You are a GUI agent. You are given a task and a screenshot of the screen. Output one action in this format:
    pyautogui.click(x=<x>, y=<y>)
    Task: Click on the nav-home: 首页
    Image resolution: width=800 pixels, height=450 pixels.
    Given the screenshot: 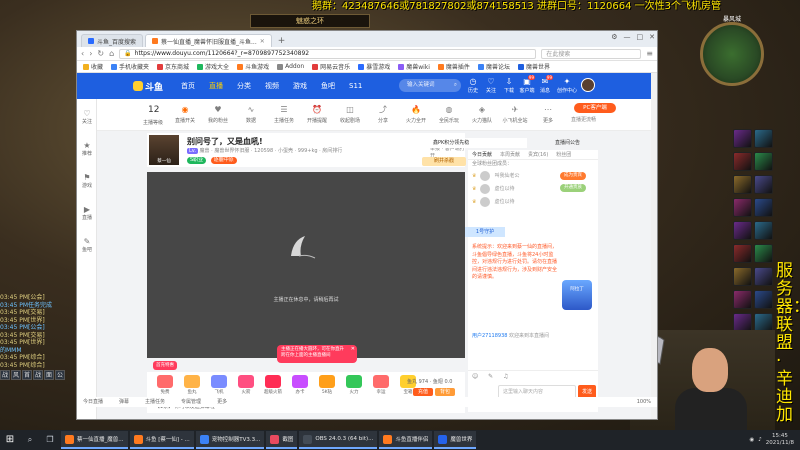 What is the action you would take?
    pyautogui.click(x=188, y=86)
    